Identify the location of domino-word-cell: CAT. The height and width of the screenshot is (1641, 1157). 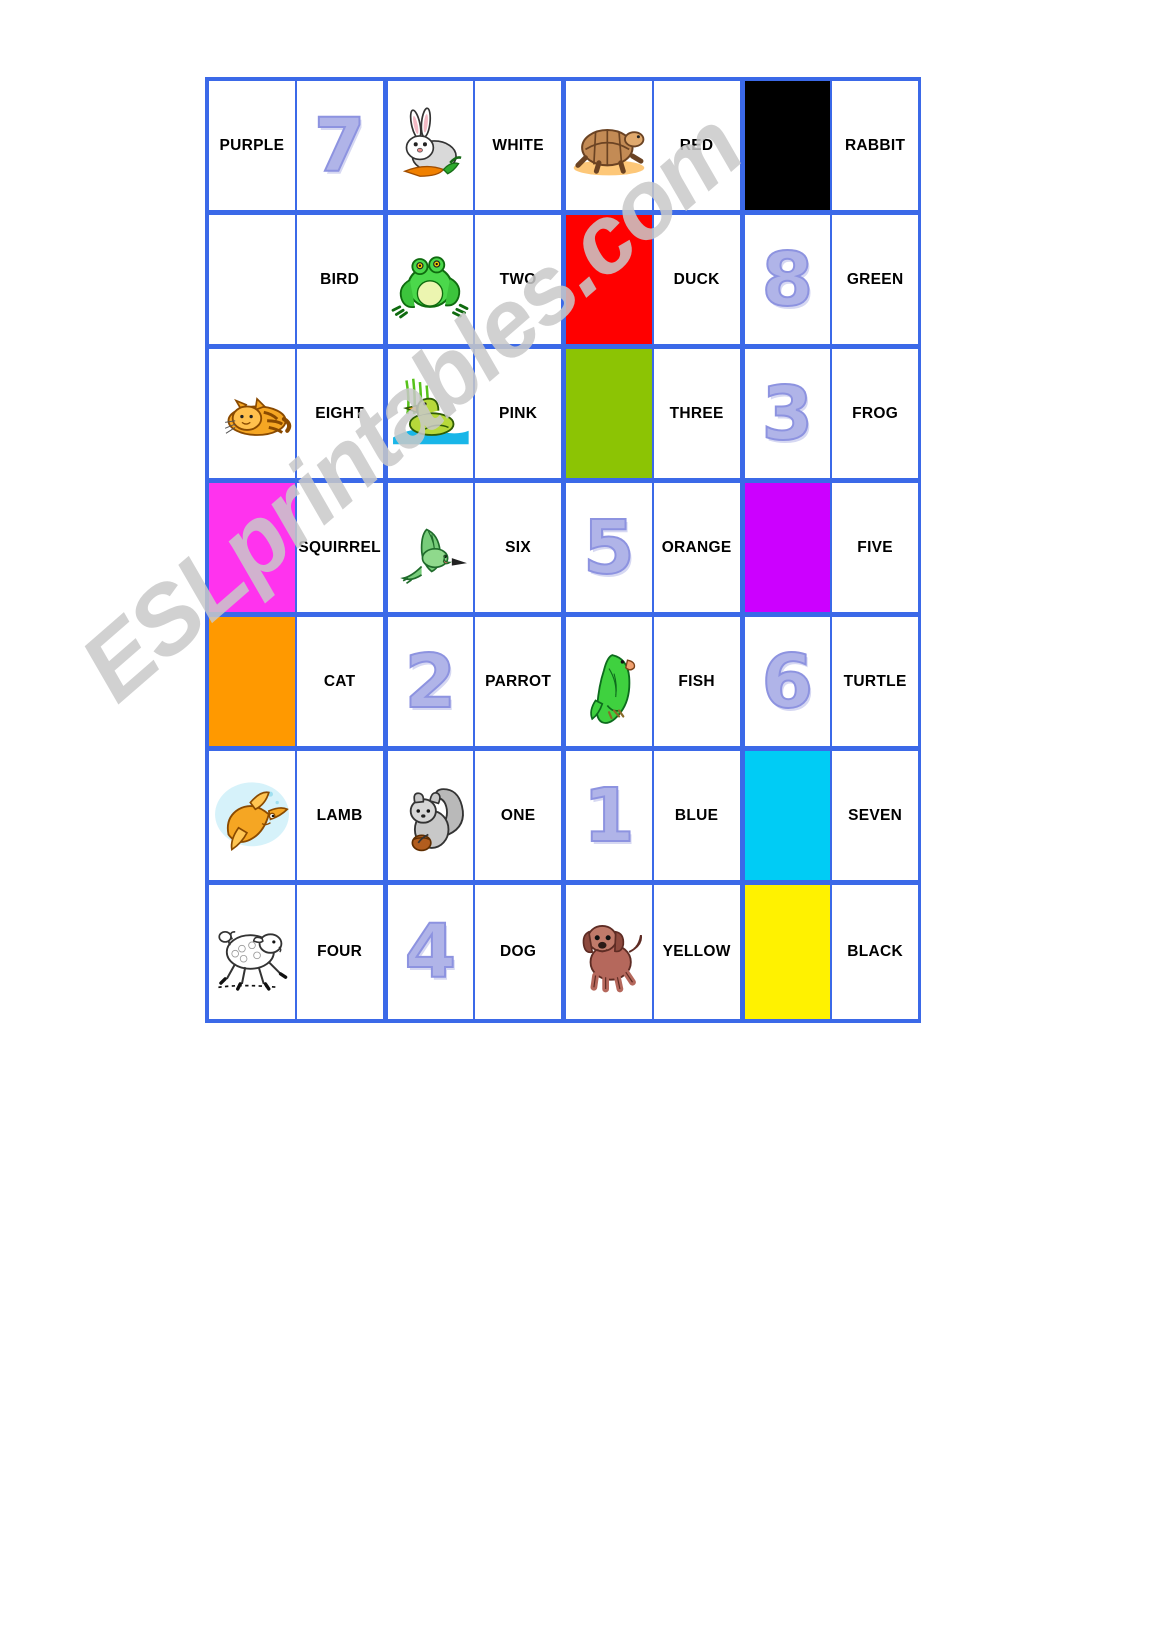
(339, 681).